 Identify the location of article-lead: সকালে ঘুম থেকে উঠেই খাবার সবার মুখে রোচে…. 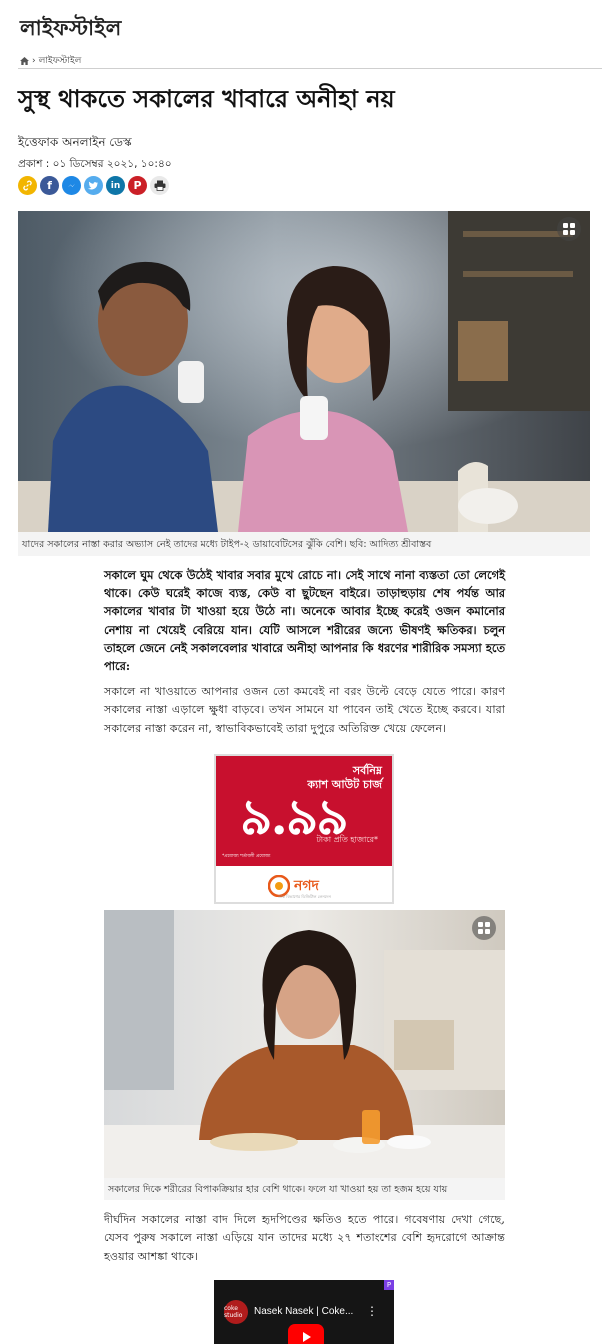
(304, 621).